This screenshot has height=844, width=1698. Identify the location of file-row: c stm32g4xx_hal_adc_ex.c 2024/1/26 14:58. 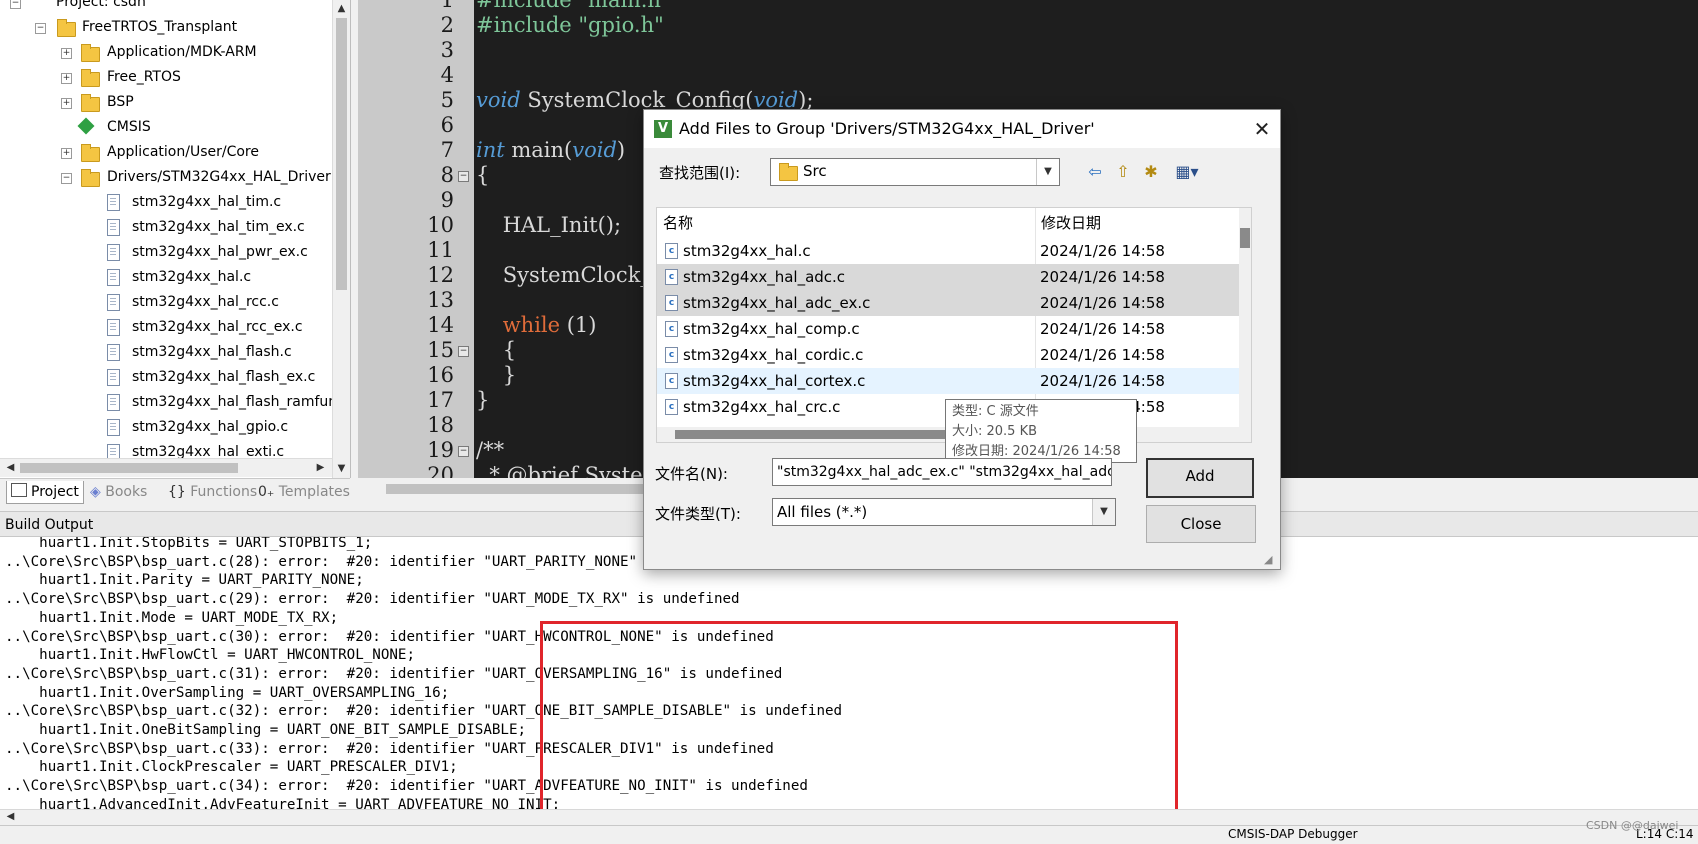
(948, 303).